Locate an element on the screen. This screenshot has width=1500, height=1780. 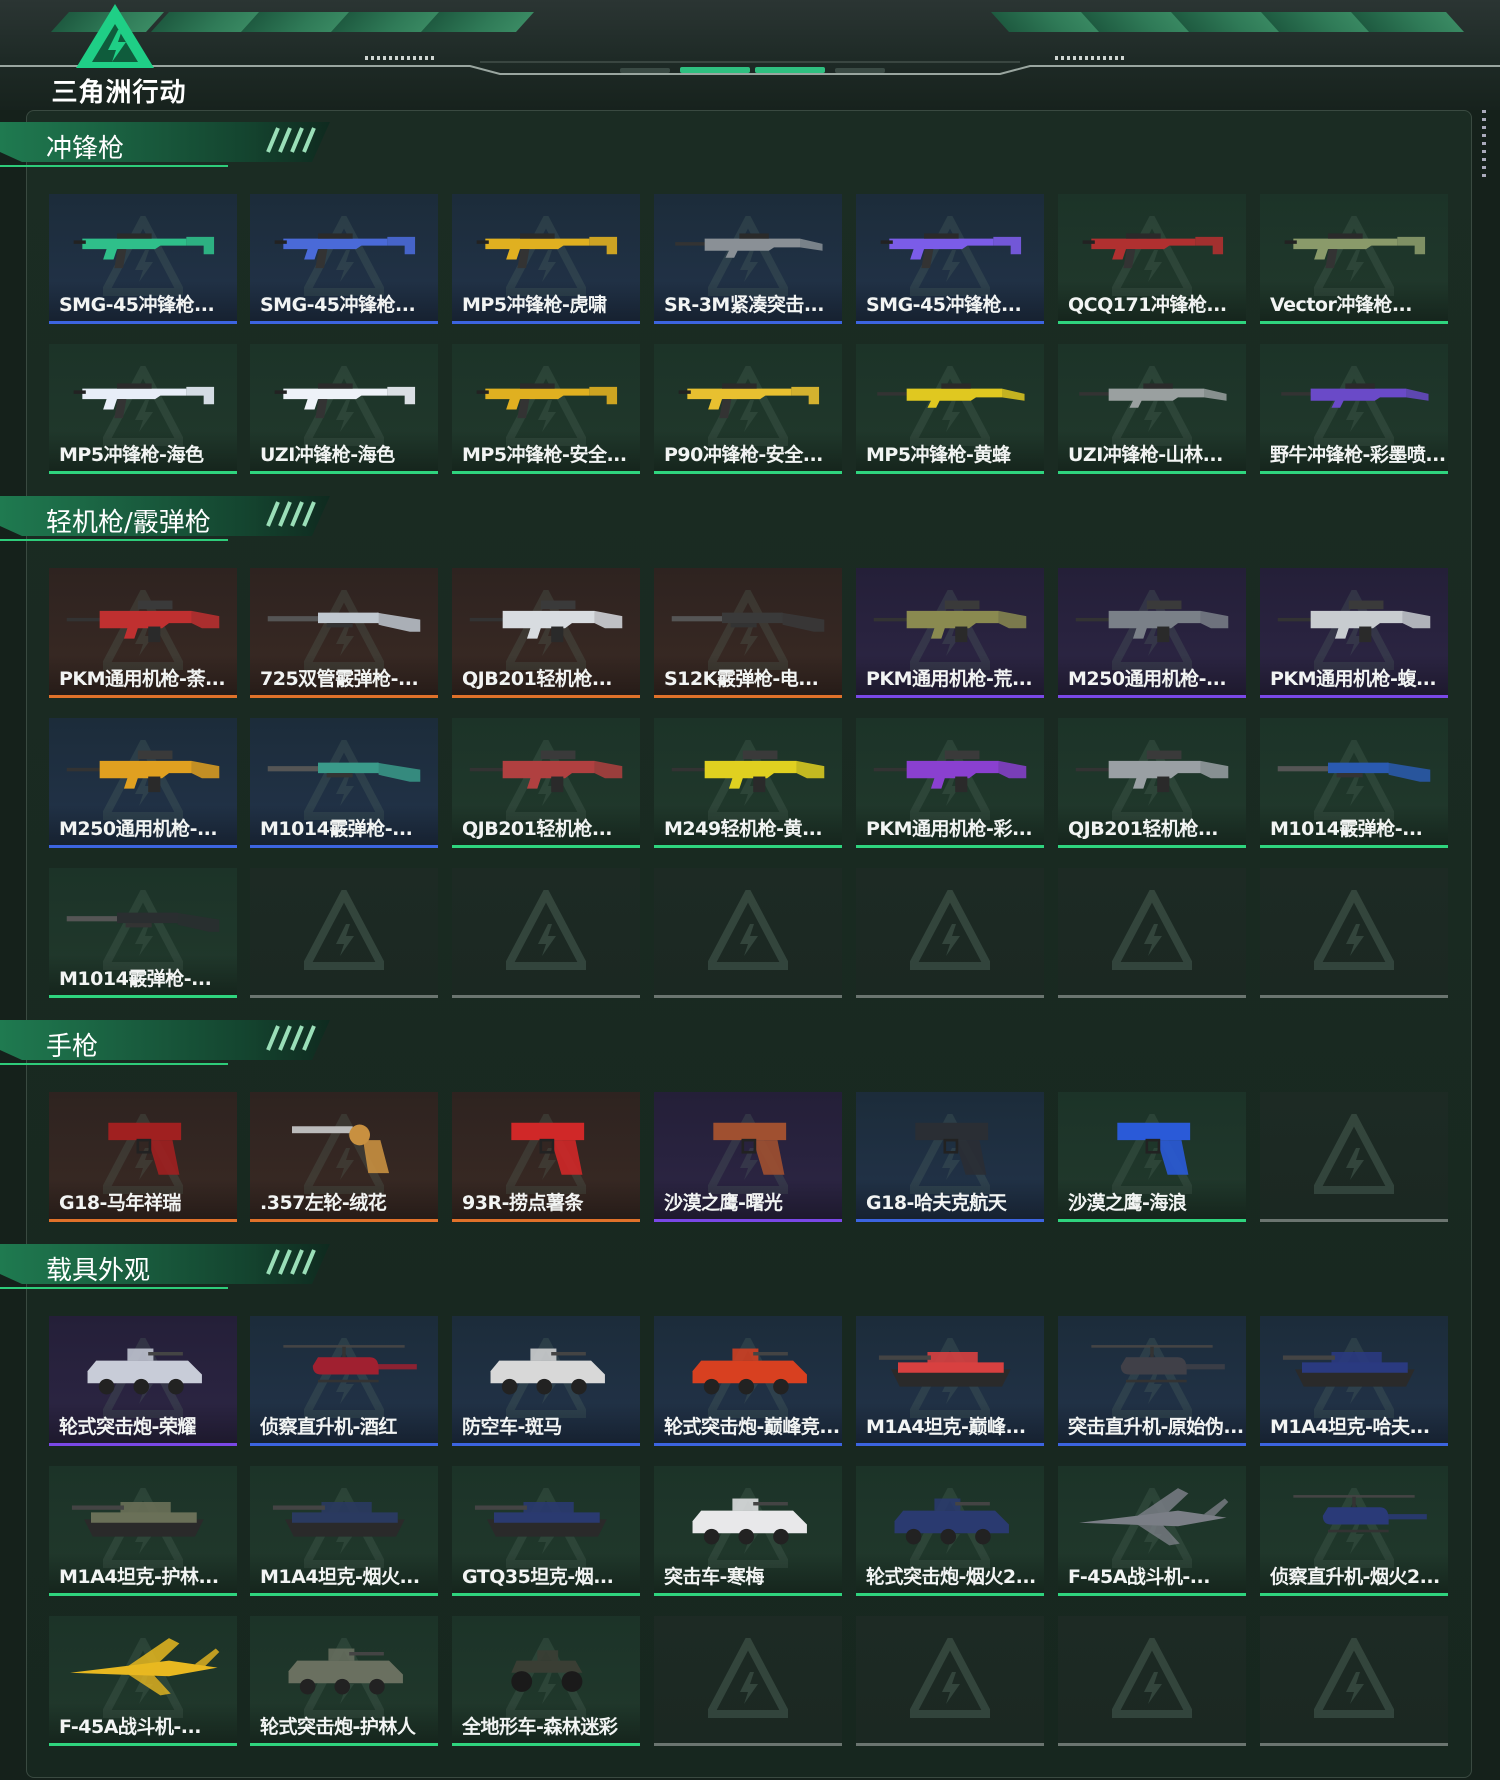
item-label: 沙漠之鹰-曙光 is located at coordinates (723, 1203).